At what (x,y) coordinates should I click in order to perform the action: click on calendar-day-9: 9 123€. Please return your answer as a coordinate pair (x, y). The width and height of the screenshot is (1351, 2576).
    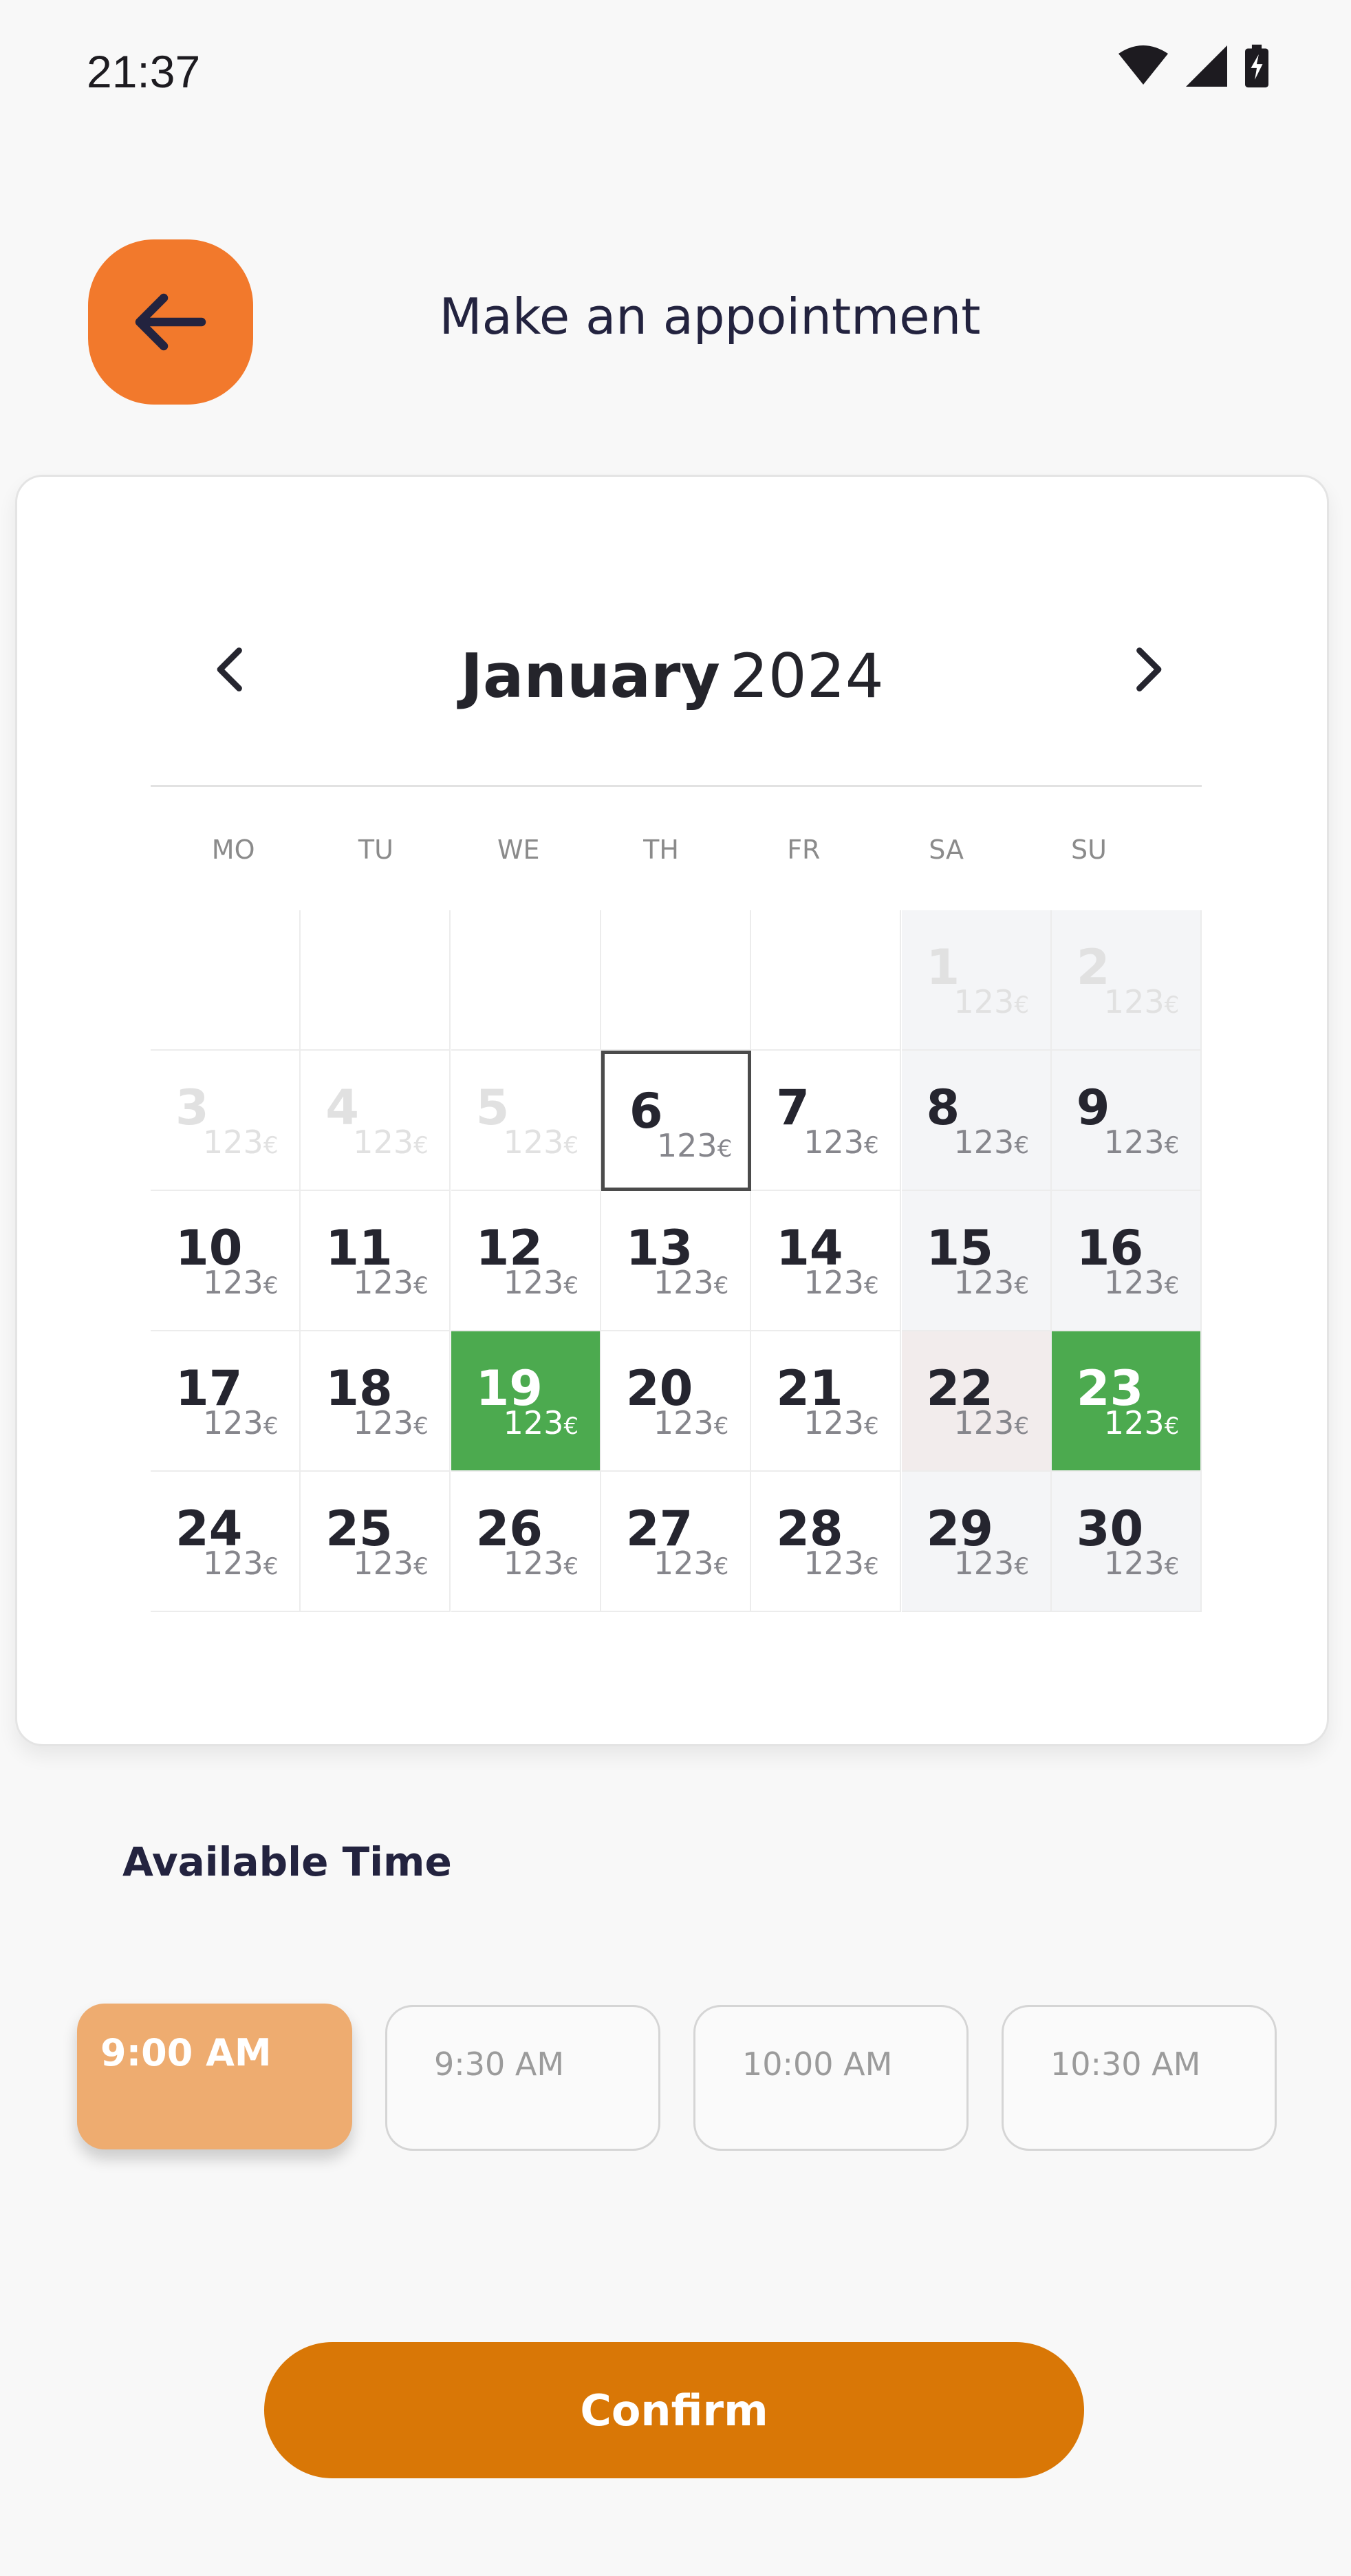
    Looking at the image, I should click on (1126, 1121).